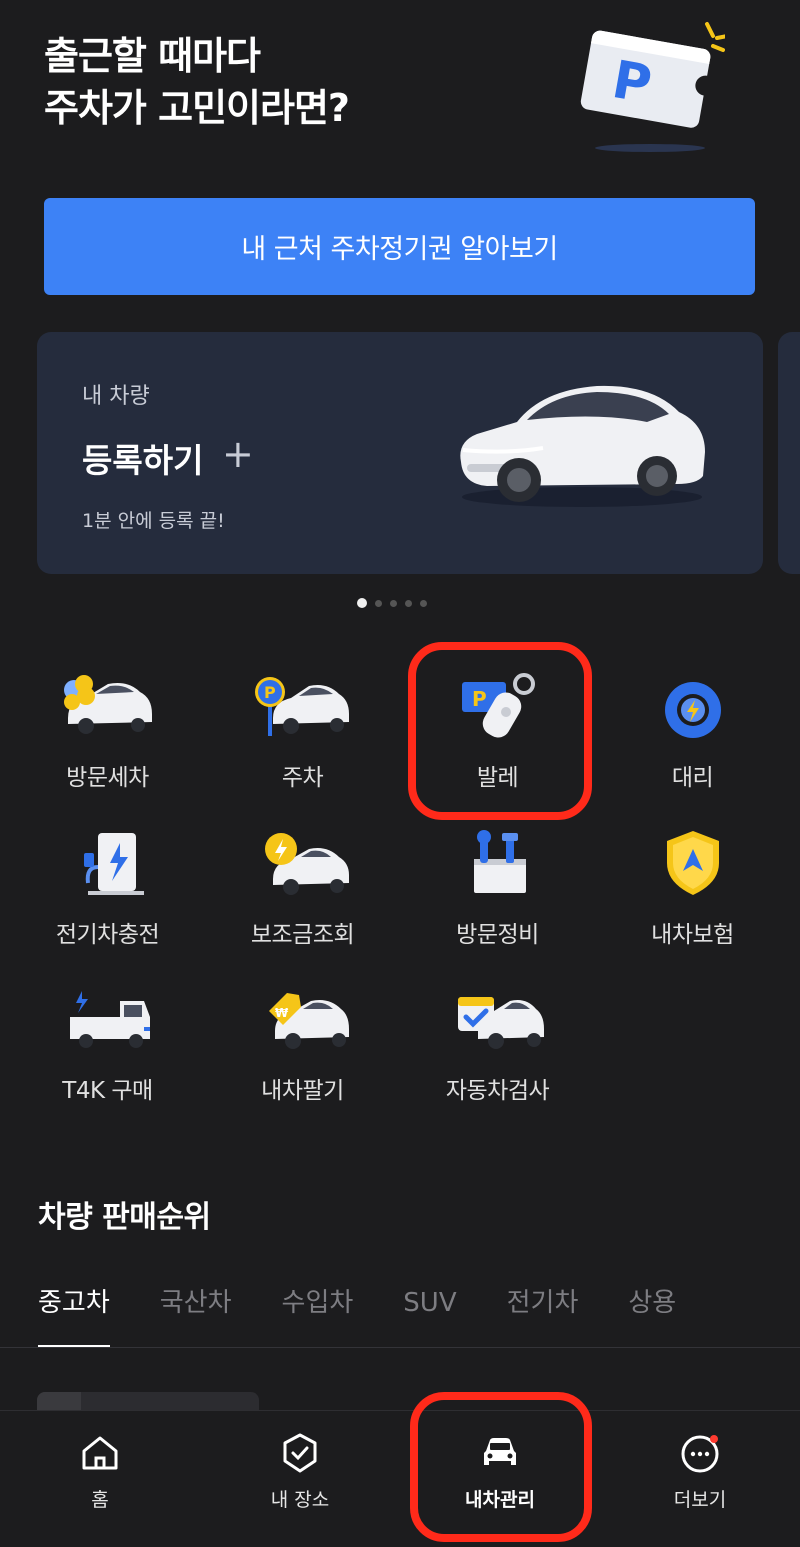 The width and height of the screenshot is (800, 1547). I want to click on service-label: 전기차충전, so click(107, 935).